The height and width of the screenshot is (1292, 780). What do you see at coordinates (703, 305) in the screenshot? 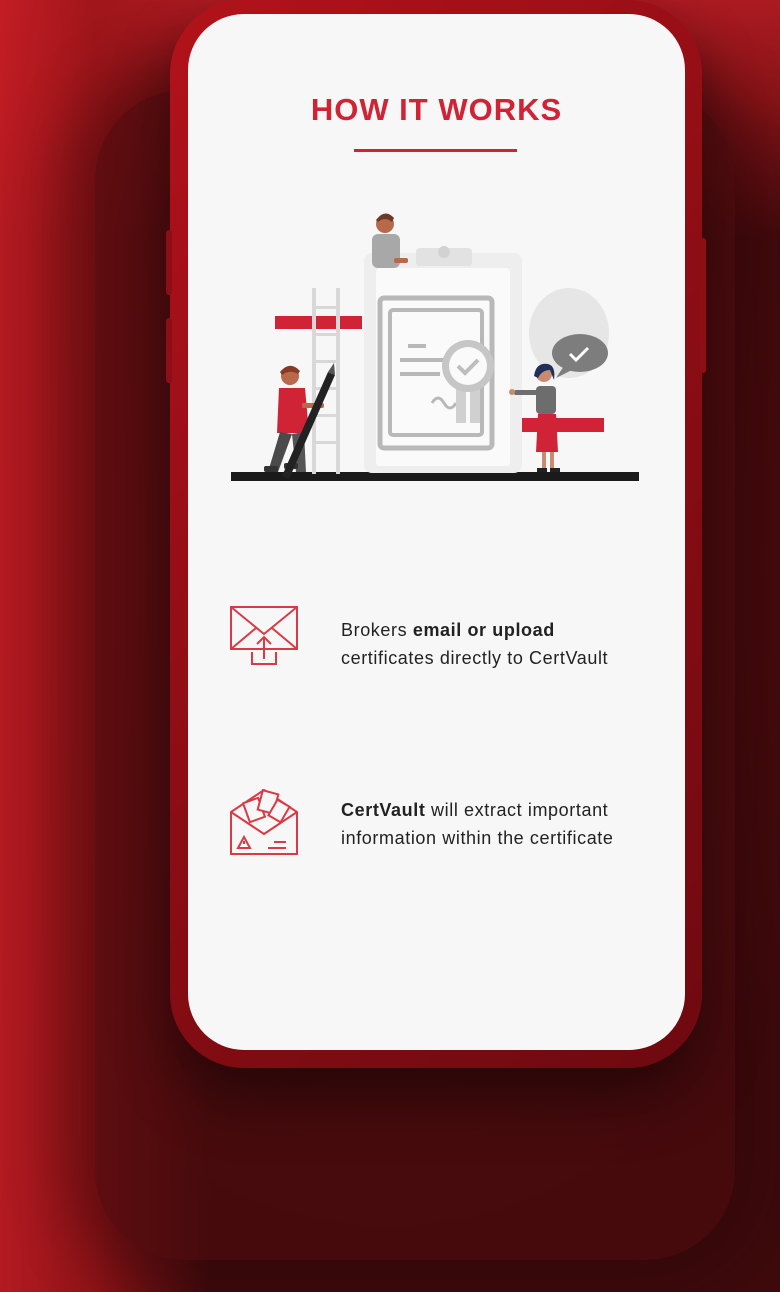
I see `phone-power-button` at bounding box center [703, 305].